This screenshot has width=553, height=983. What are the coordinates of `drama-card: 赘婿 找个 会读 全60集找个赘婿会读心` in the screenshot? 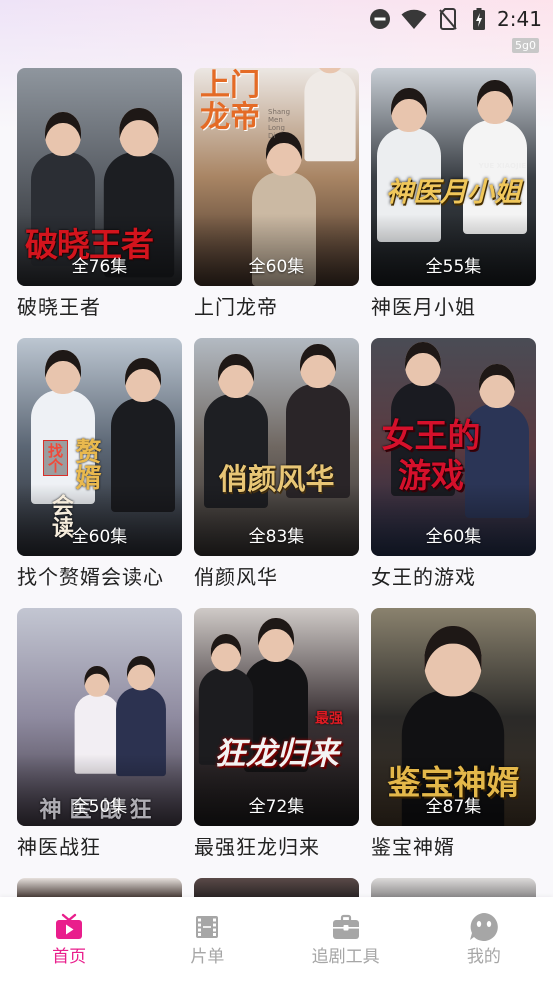 It's located at (99, 473).